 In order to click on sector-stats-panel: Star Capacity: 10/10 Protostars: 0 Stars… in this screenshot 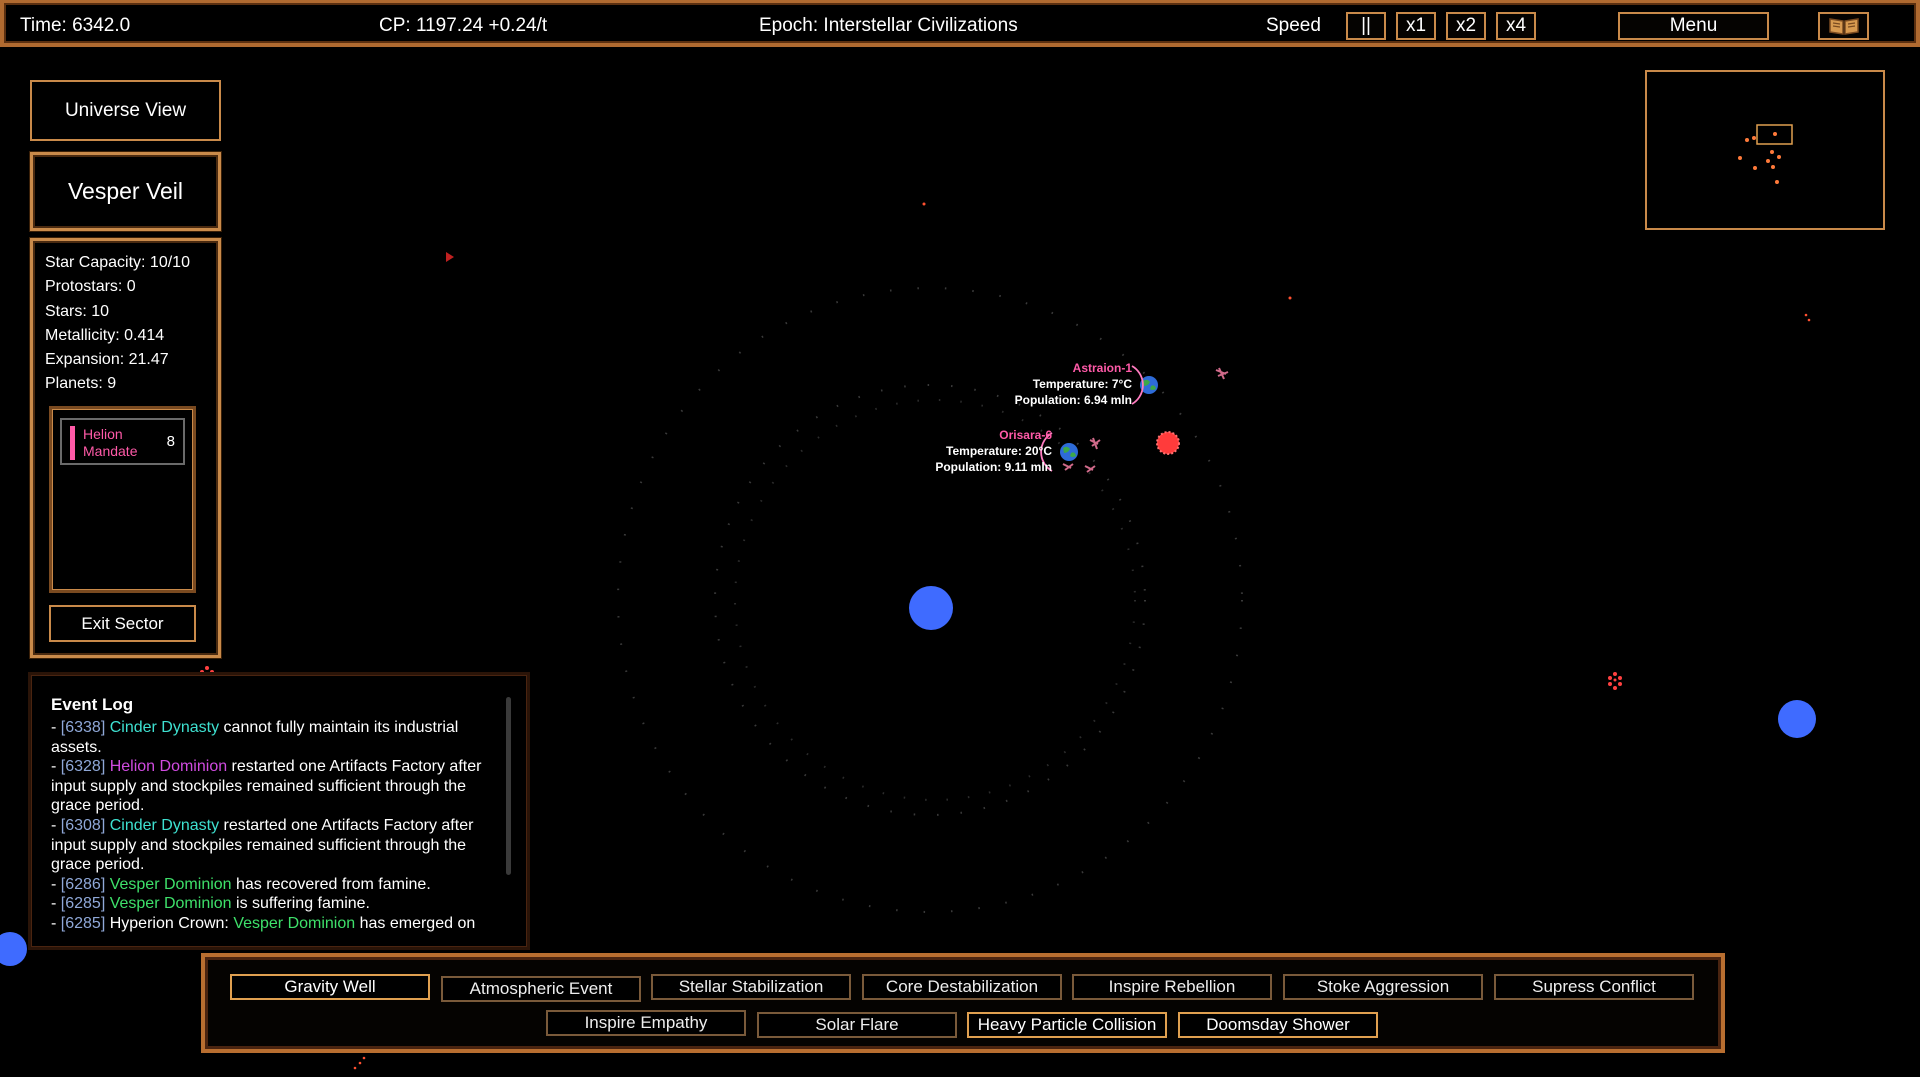, I will do `click(125, 448)`.